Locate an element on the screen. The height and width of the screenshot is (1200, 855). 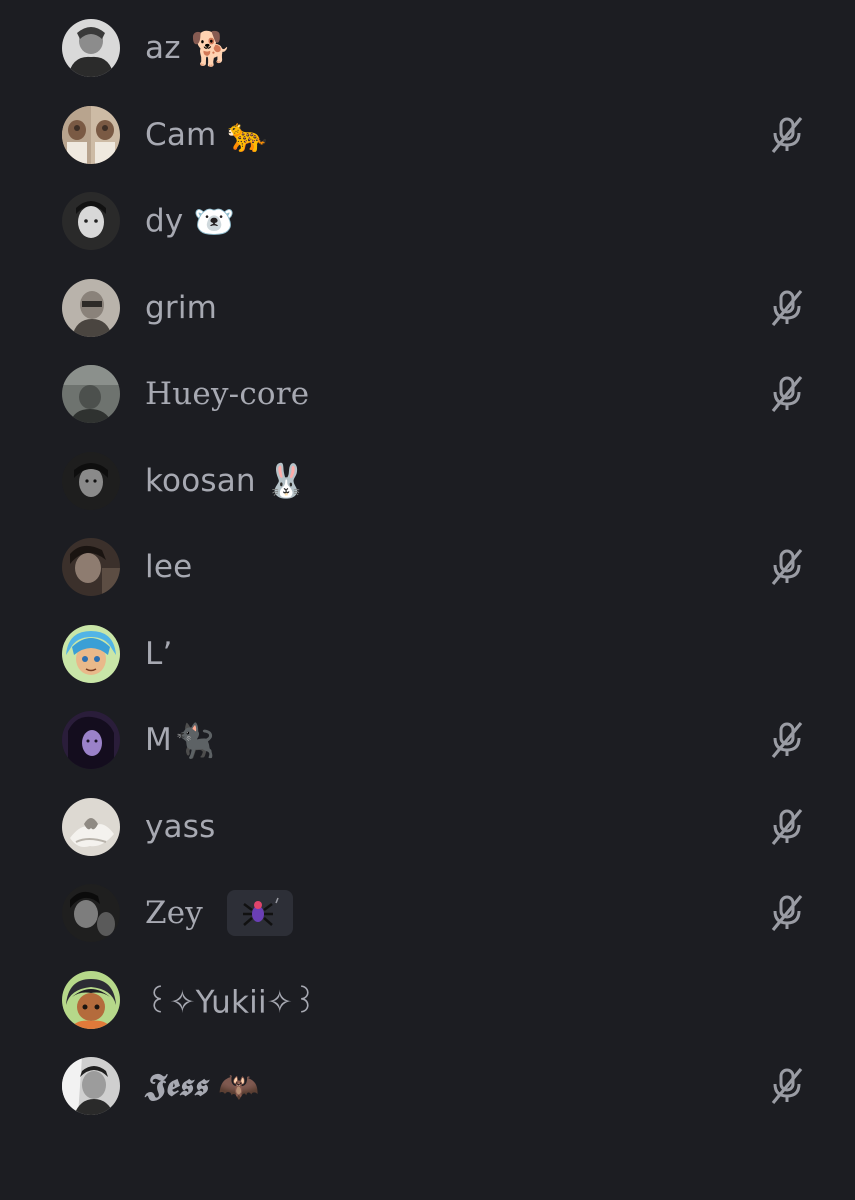
member-row-lee: lee is located at coordinates (427, 567).